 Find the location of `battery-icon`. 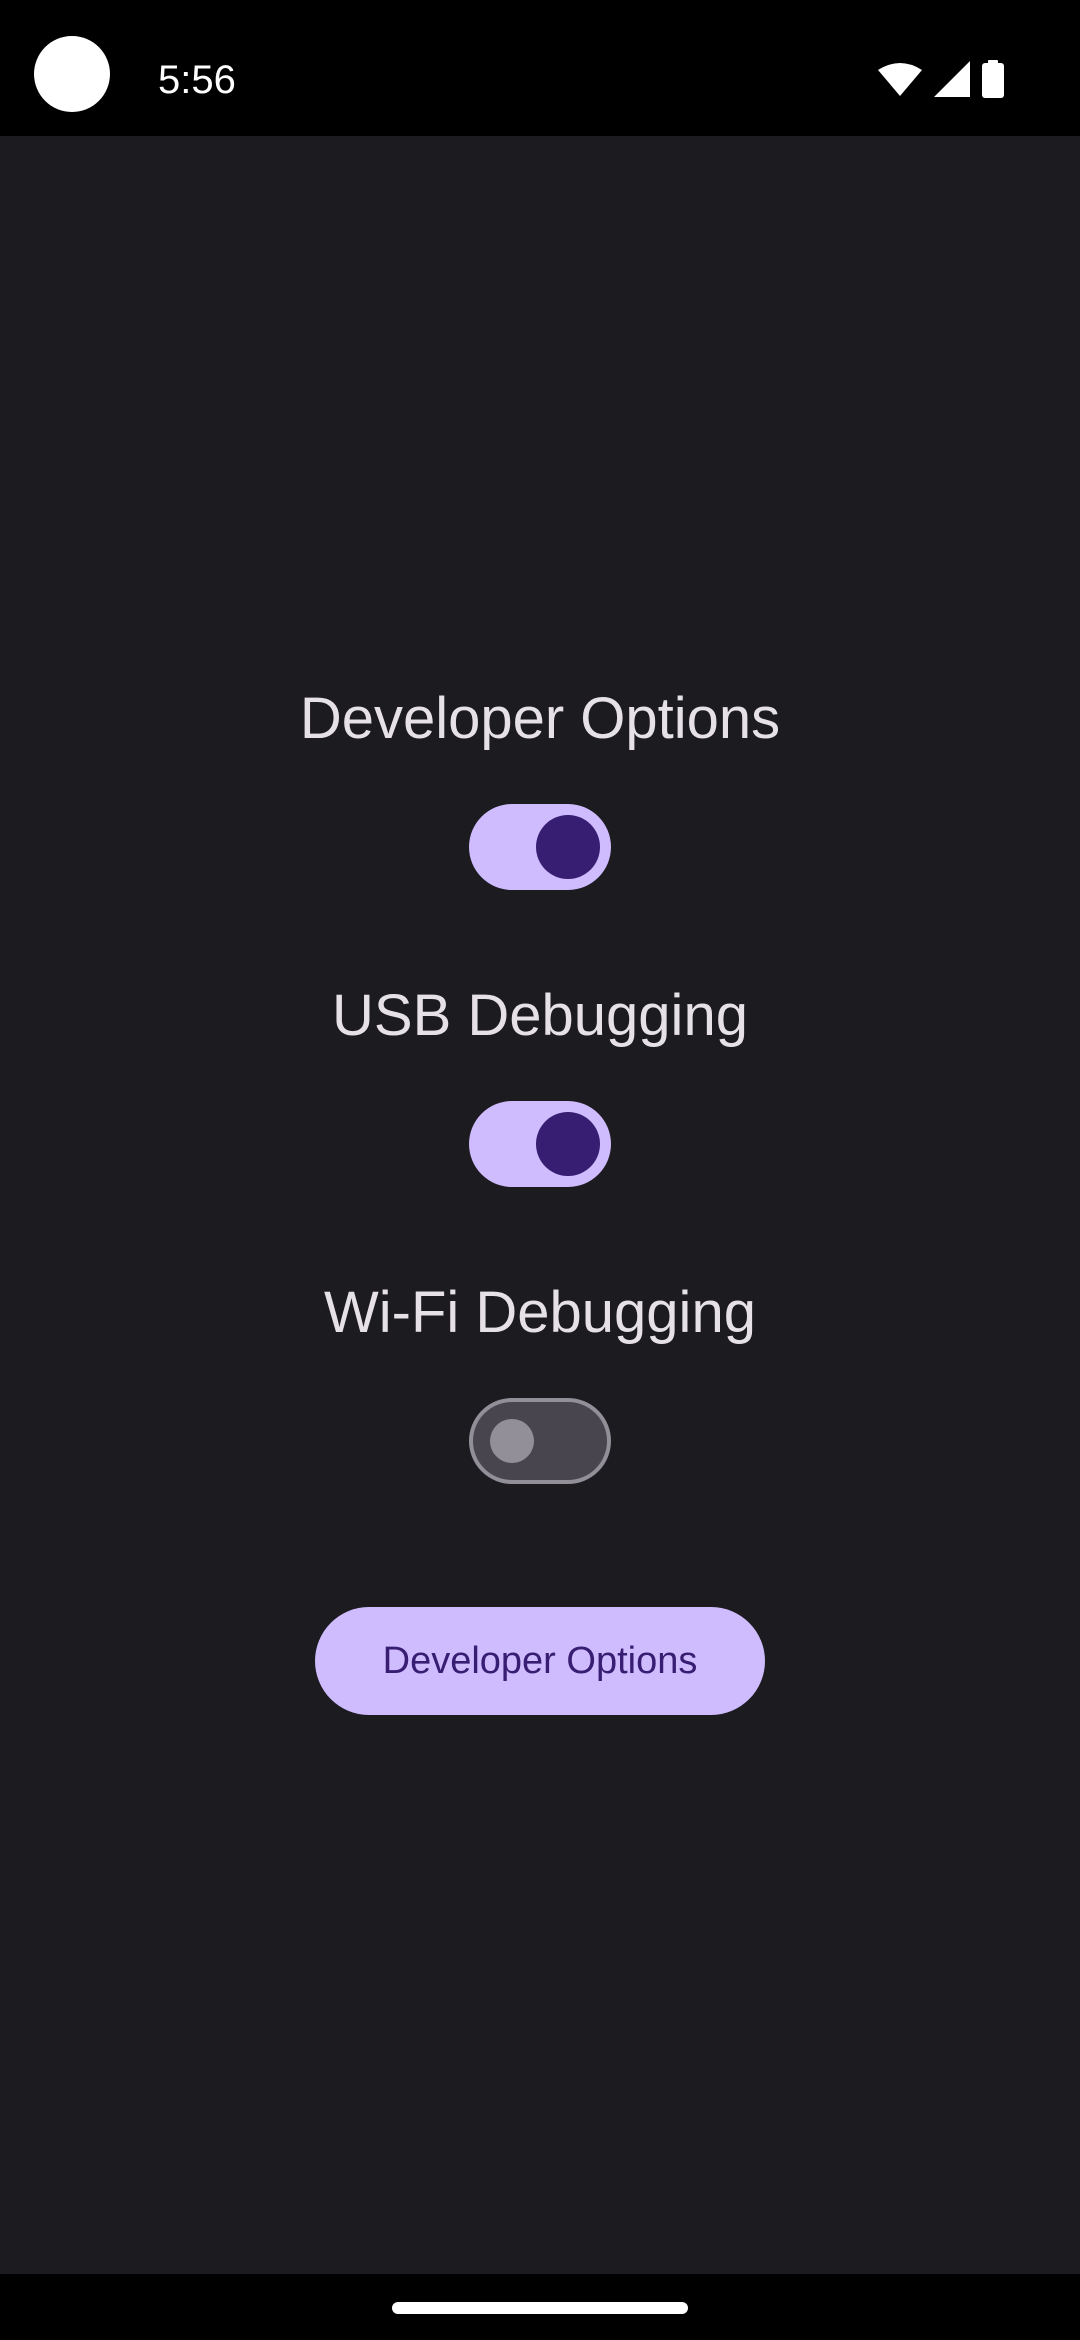

battery-icon is located at coordinates (993, 79).